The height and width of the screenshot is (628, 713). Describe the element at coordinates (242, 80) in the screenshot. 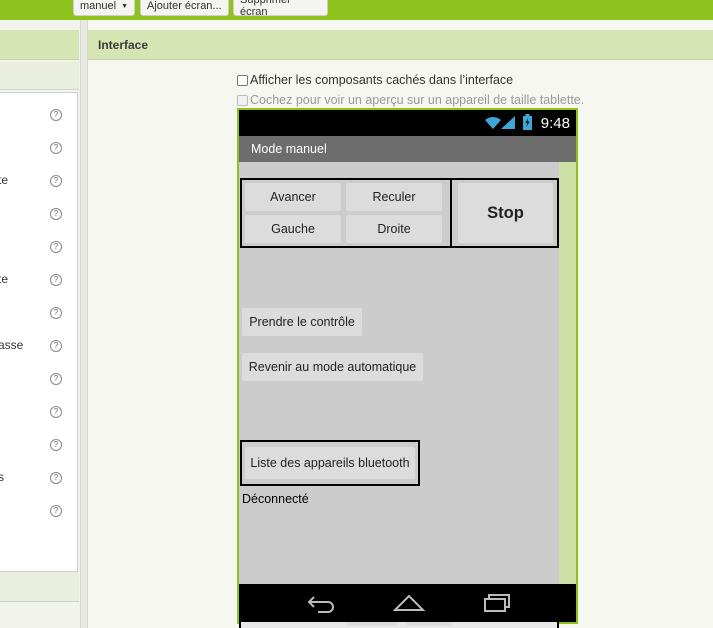

I see `show-hidden-checkbox` at that location.